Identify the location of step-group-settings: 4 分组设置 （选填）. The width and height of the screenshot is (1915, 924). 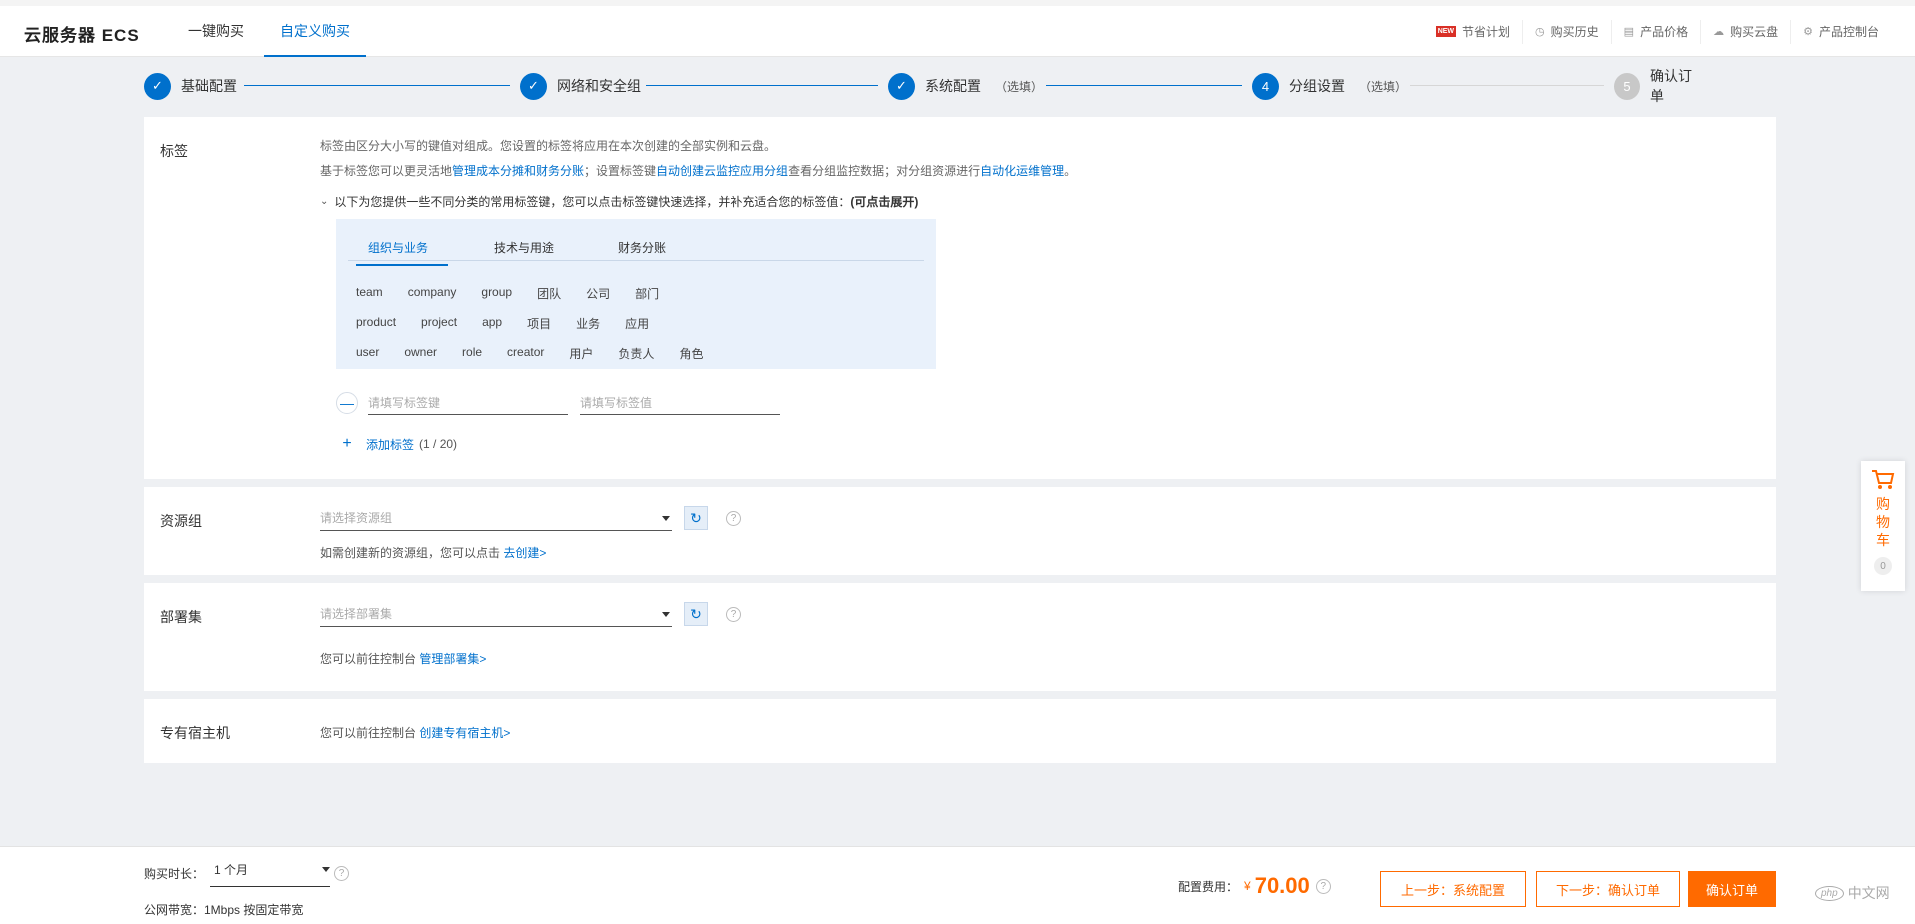
(1329, 86).